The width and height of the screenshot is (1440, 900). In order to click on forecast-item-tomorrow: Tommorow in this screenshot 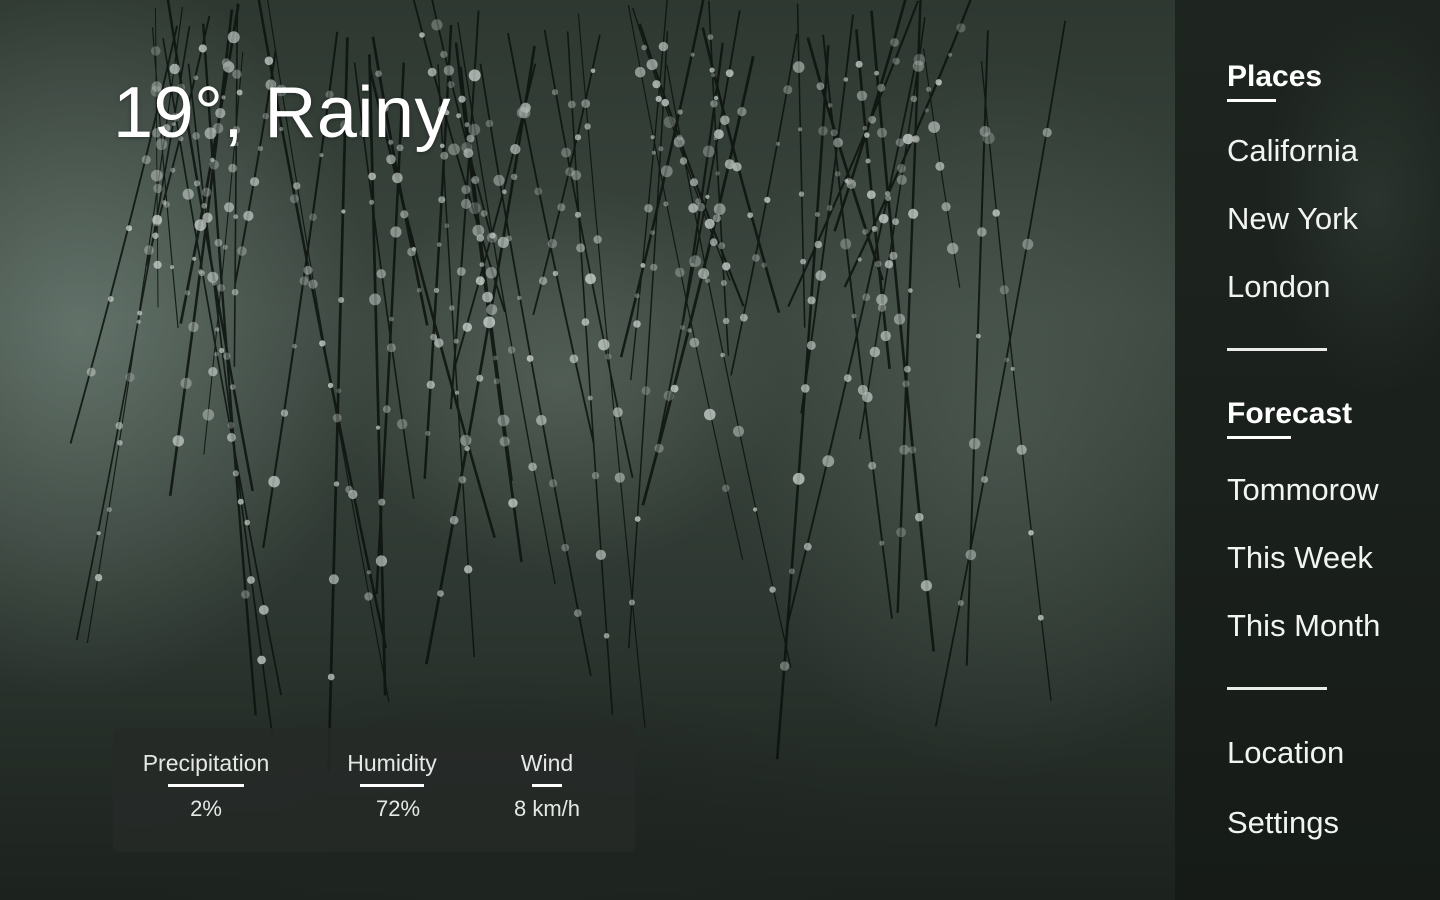, I will do `click(1303, 490)`.